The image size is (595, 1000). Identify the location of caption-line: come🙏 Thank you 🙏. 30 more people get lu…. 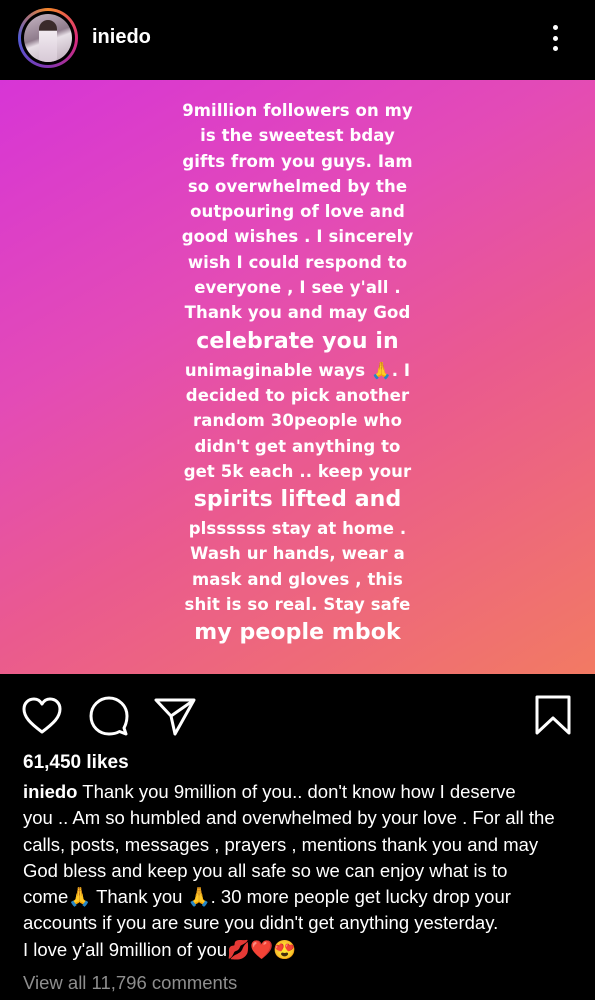
(267, 897).